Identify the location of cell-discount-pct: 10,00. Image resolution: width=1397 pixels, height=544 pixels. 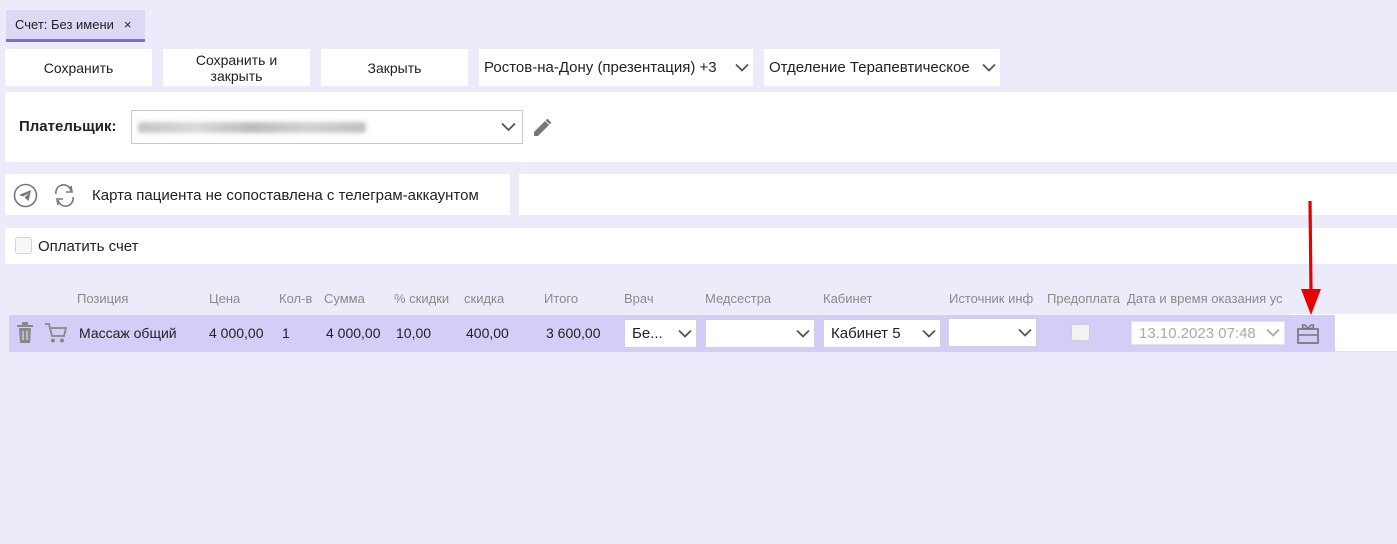
(414, 333).